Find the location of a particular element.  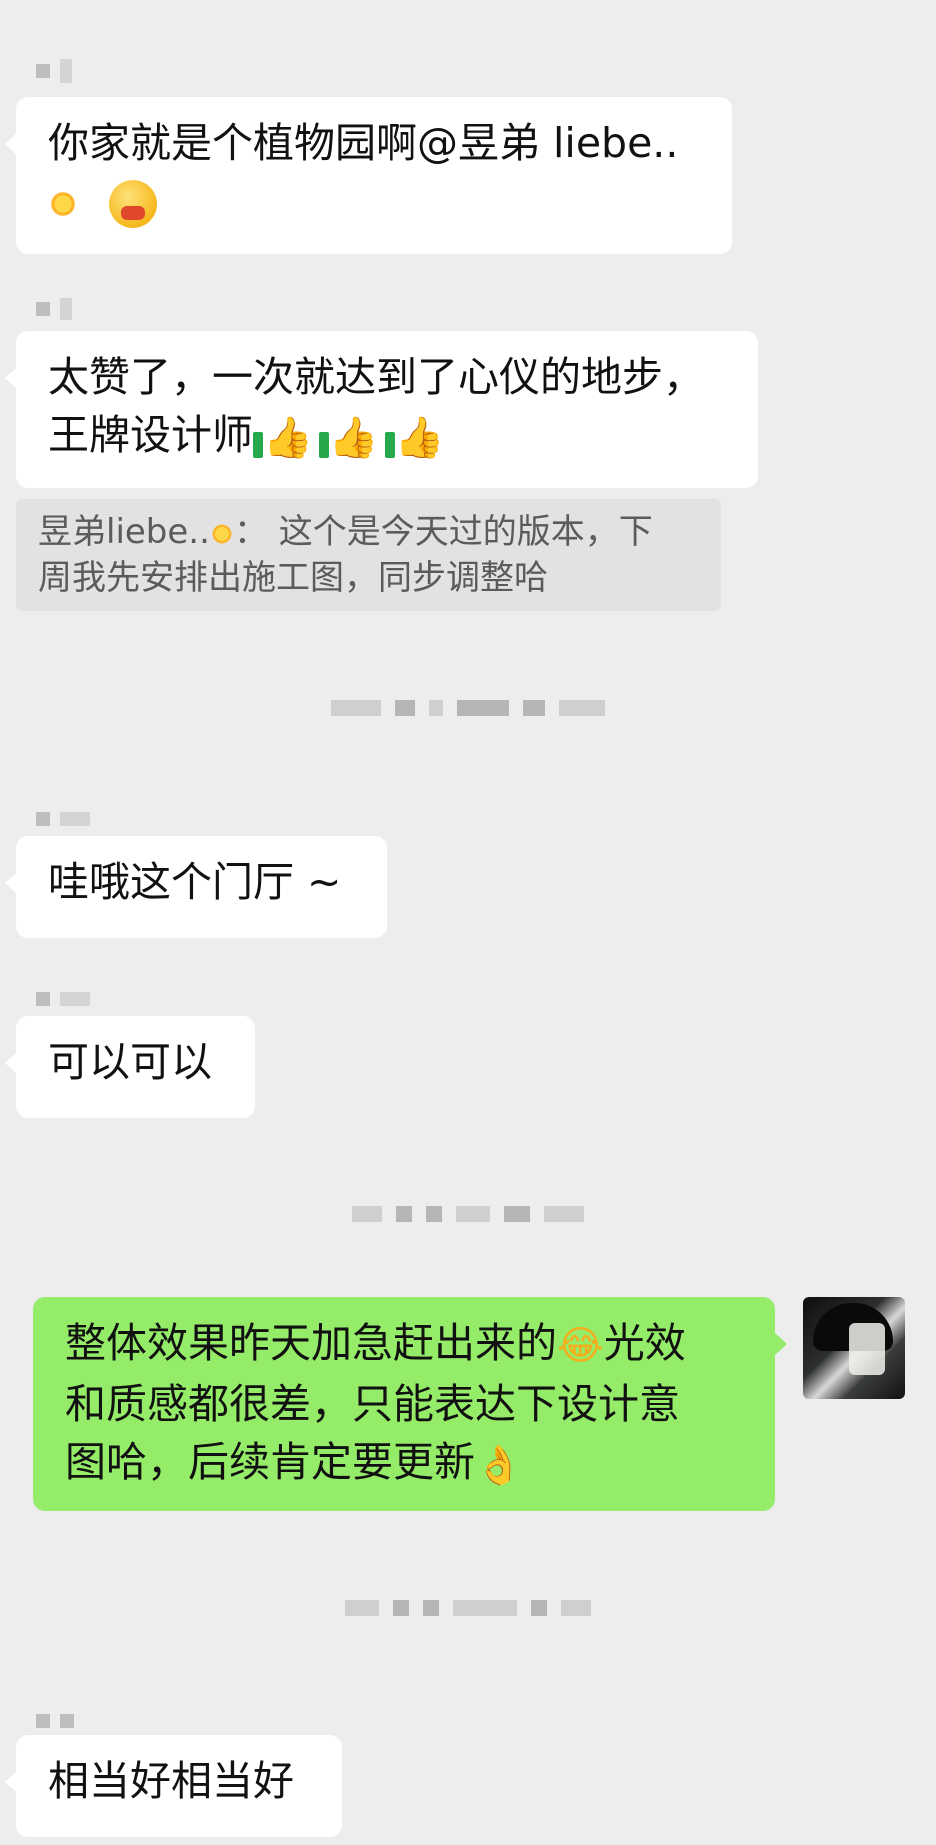

laughing-tears-icon: 😂 is located at coordinates (580, 1346).